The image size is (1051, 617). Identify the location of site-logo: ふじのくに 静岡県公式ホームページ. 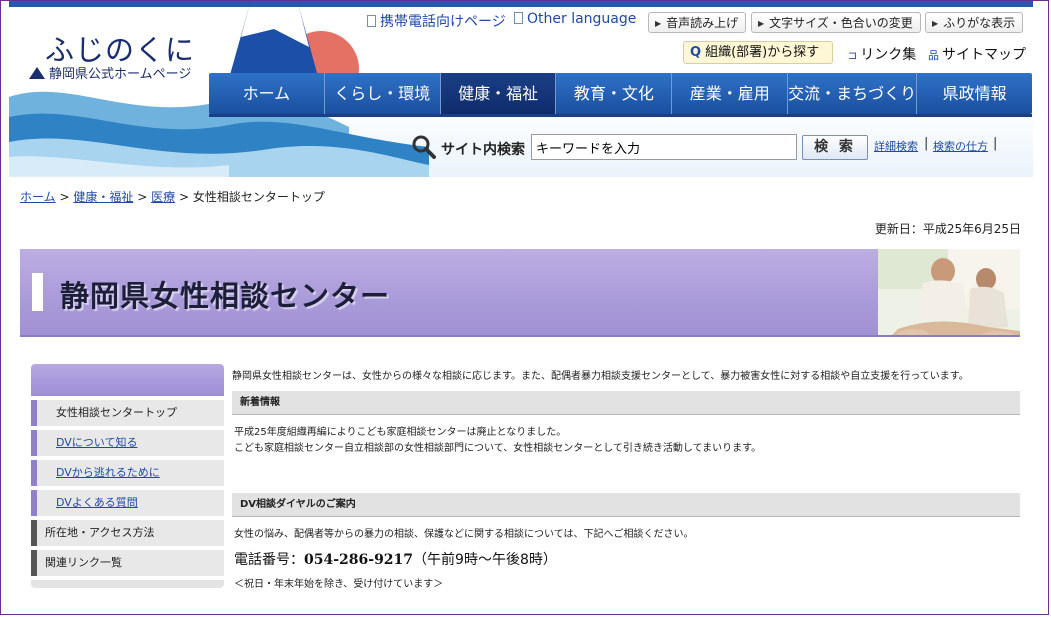
(119, 92).